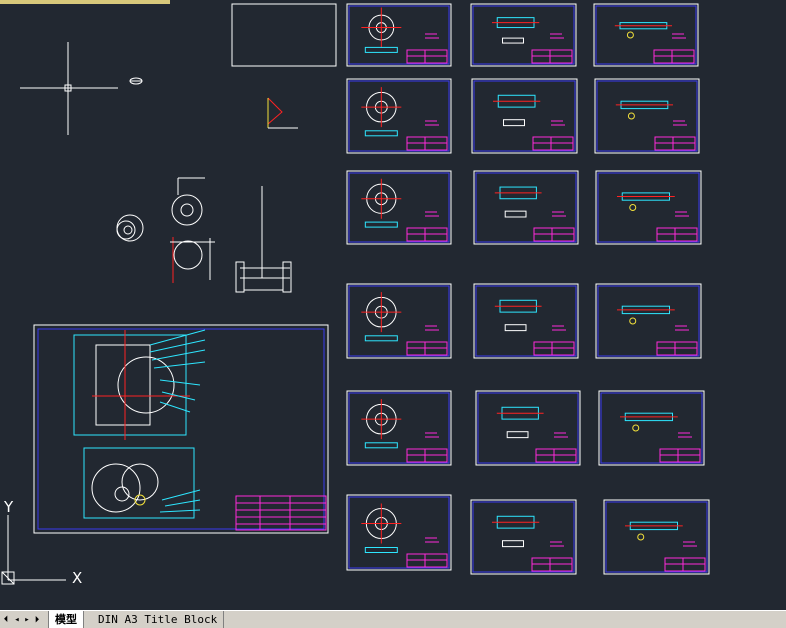 This screenshot has height=628, width=786. Describe the element at coordinates (66, 619) in the screenshot. I see `tab-model: 模型` at that location.